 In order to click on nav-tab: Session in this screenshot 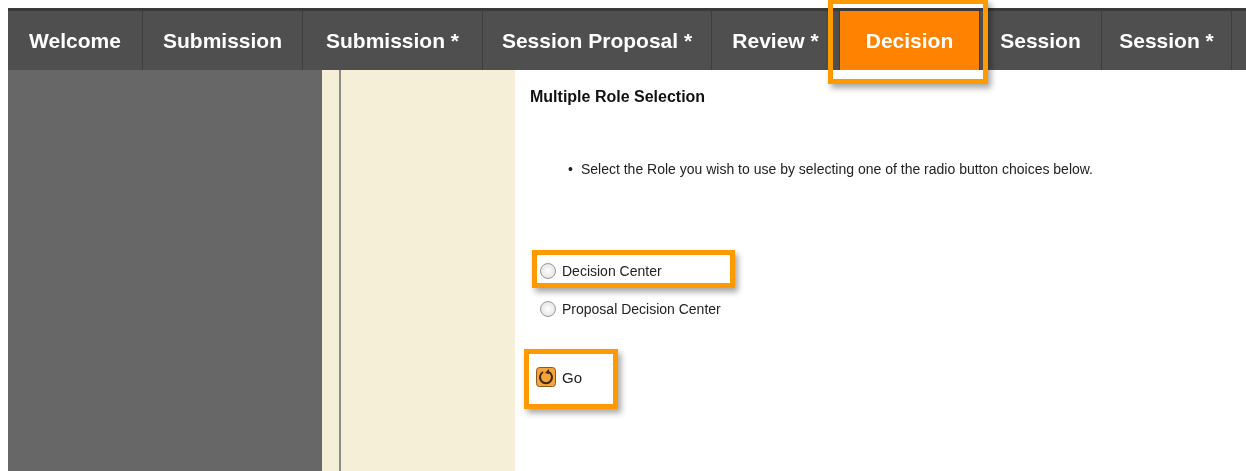, I will do `click(1041, 40)`.